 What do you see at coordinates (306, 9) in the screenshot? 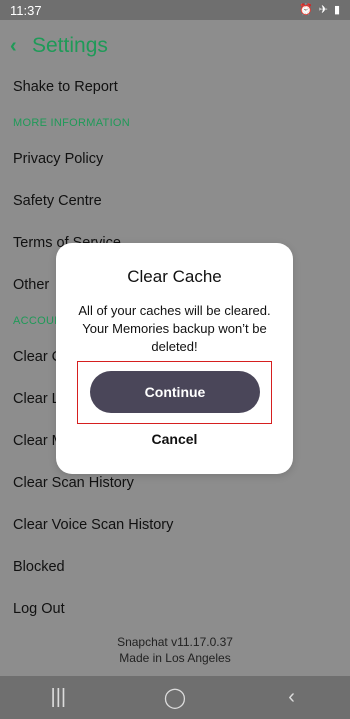
I see `alarm-icon: ⏰` at bounding box center [306, 9].